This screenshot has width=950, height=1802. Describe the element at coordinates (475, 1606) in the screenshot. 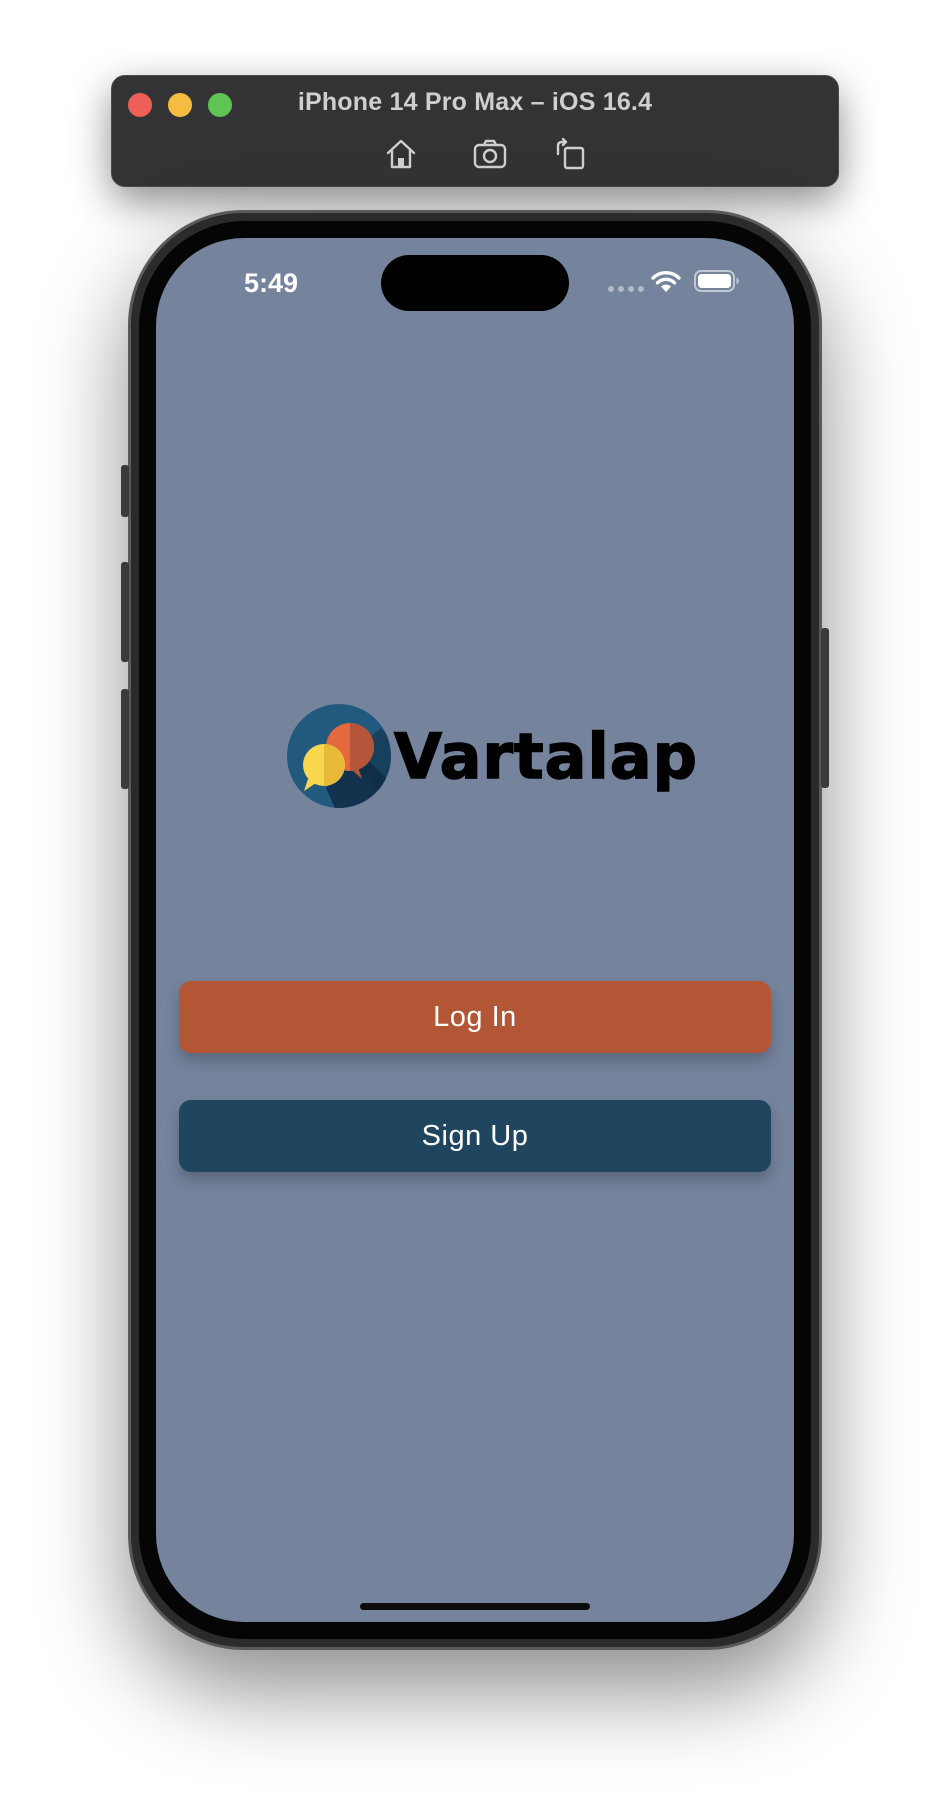

I see `home-indicator` at that location.